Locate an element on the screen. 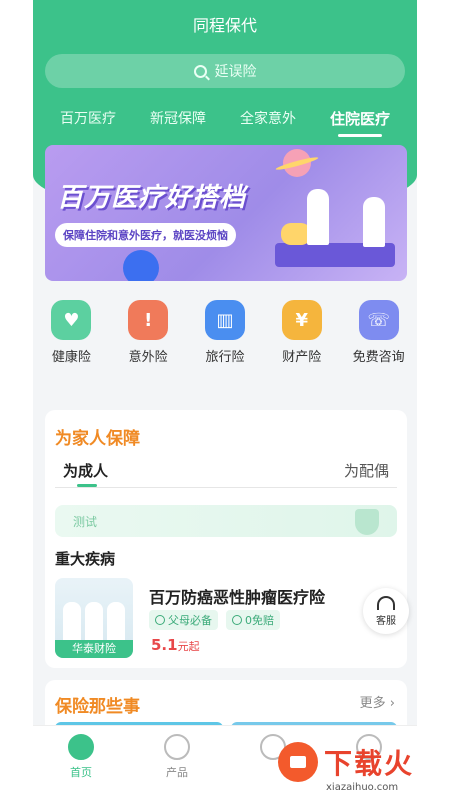 Image resolution: width=450 pixels, height=800 pixels. tab-for-adult: 为成人 is located at coordinates (85, 470).